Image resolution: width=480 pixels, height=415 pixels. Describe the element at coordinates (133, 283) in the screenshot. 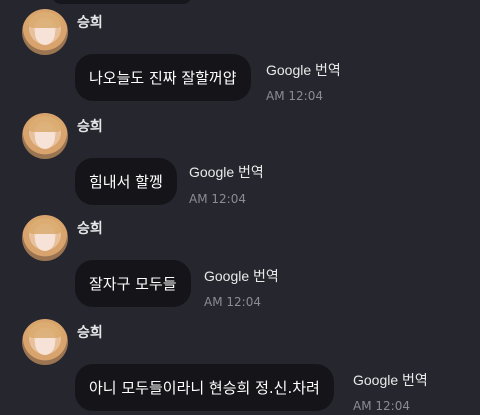

I see `message-bubble: 잘자구 모두들` at that location.